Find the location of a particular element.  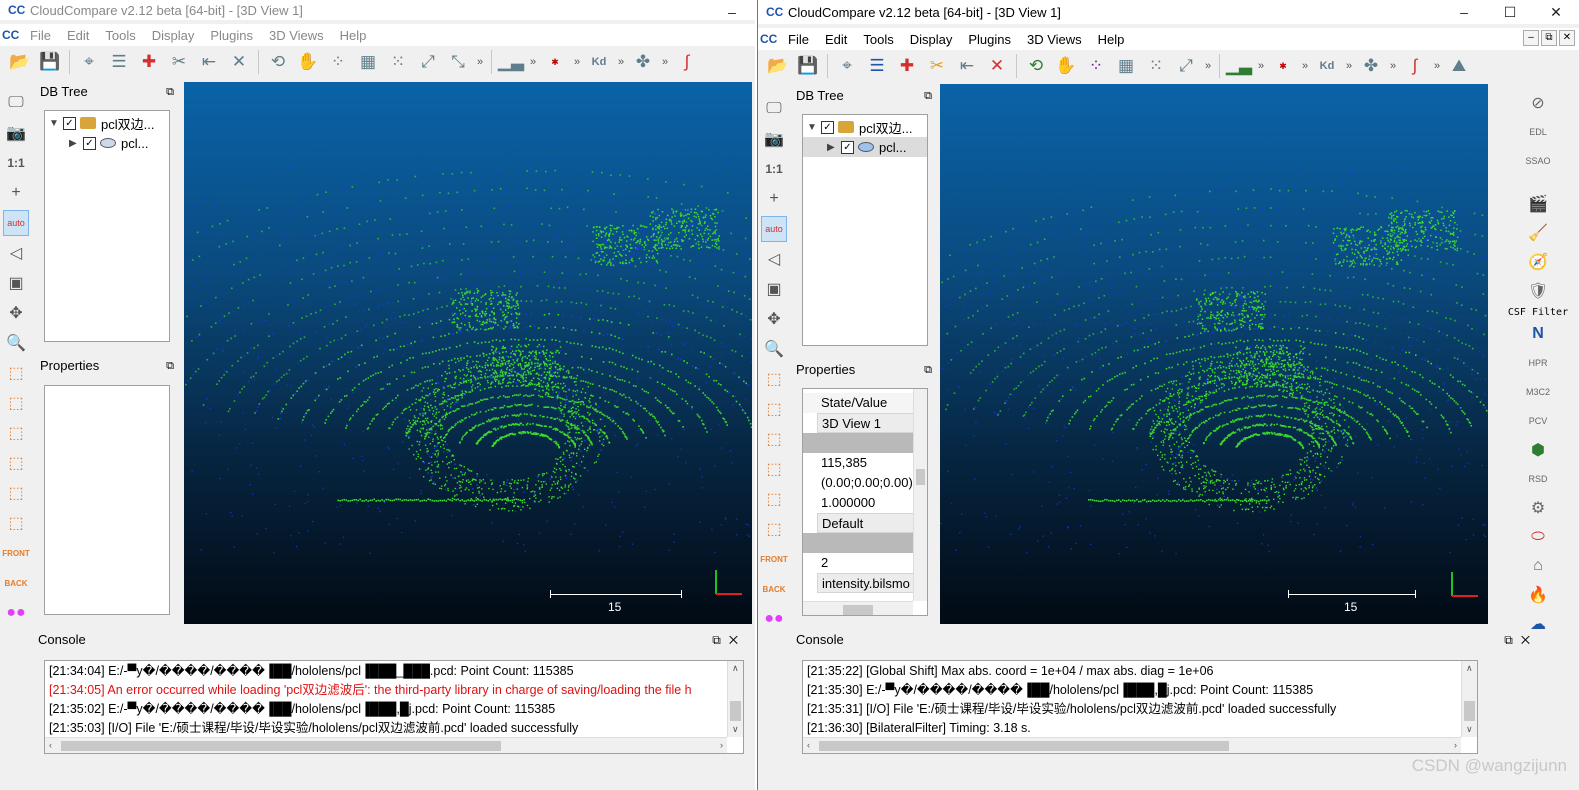

plugin-icon: ✤ is located at coordinates (643, 62).